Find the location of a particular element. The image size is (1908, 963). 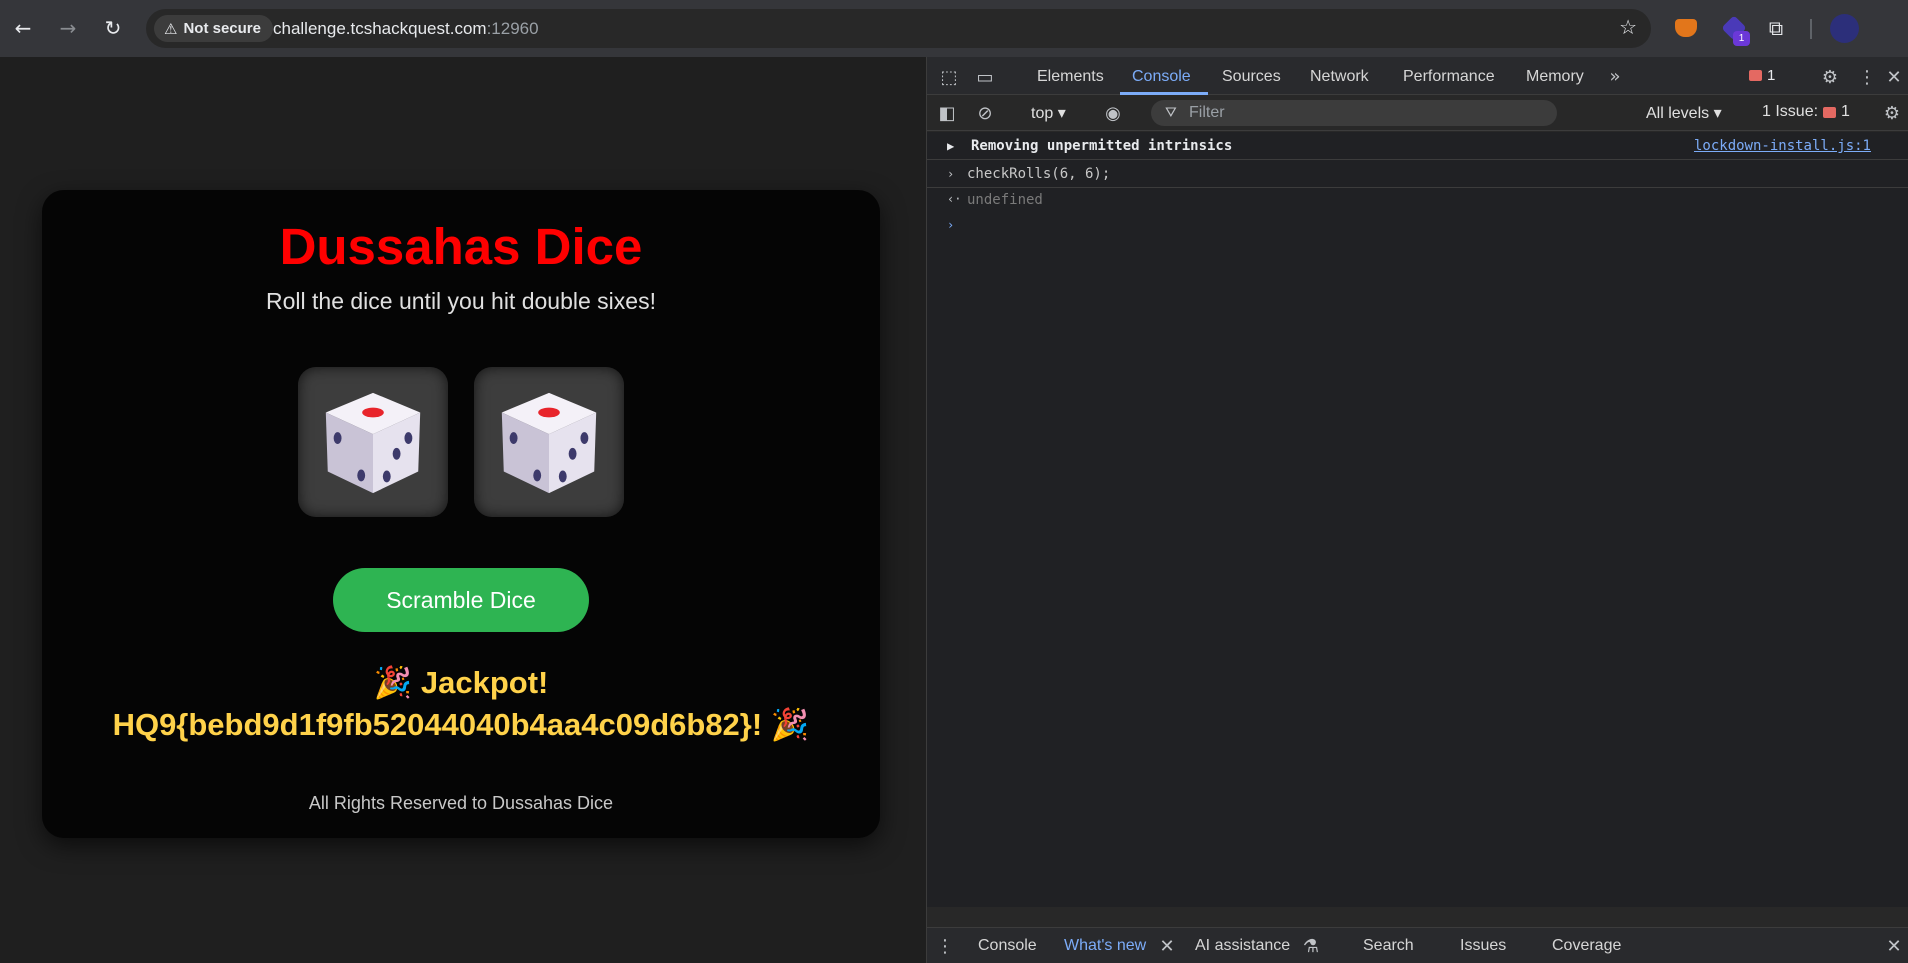

more-tabs-chevron-icon: » is located at coordinates (1615, 76).